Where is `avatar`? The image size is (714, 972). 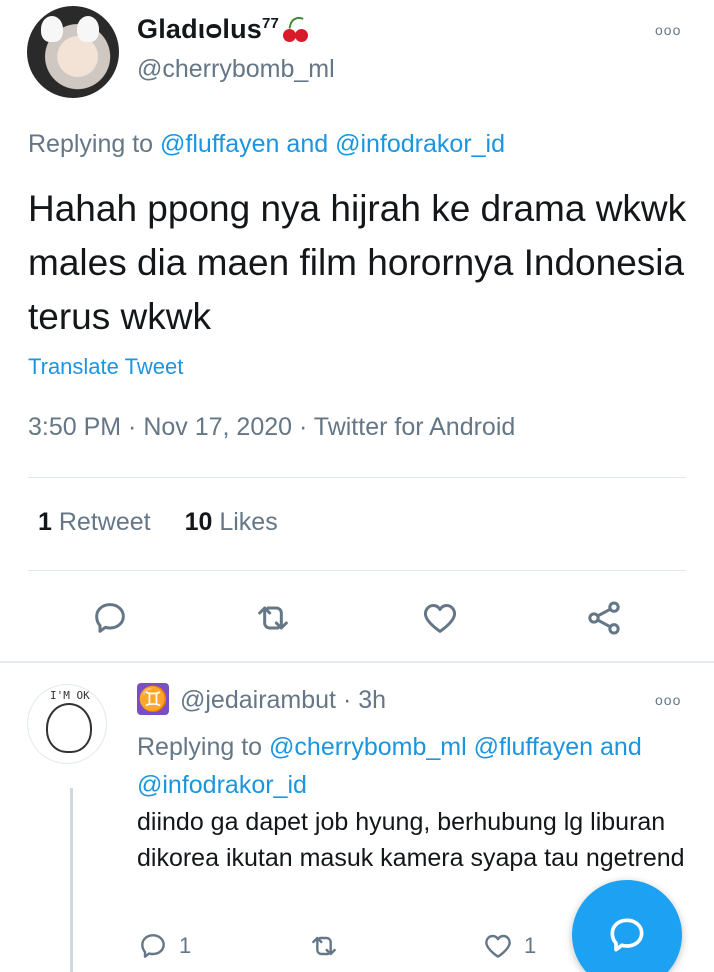 avatar is located at coordinates (73, 52).